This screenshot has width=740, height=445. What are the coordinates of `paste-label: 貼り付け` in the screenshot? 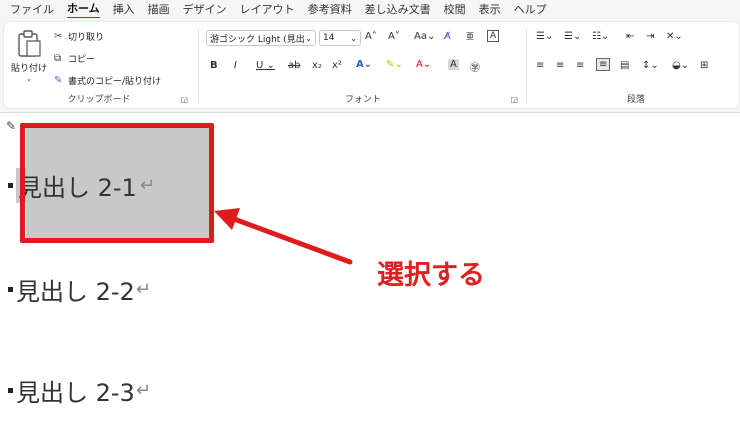 It's located at (28, 69).